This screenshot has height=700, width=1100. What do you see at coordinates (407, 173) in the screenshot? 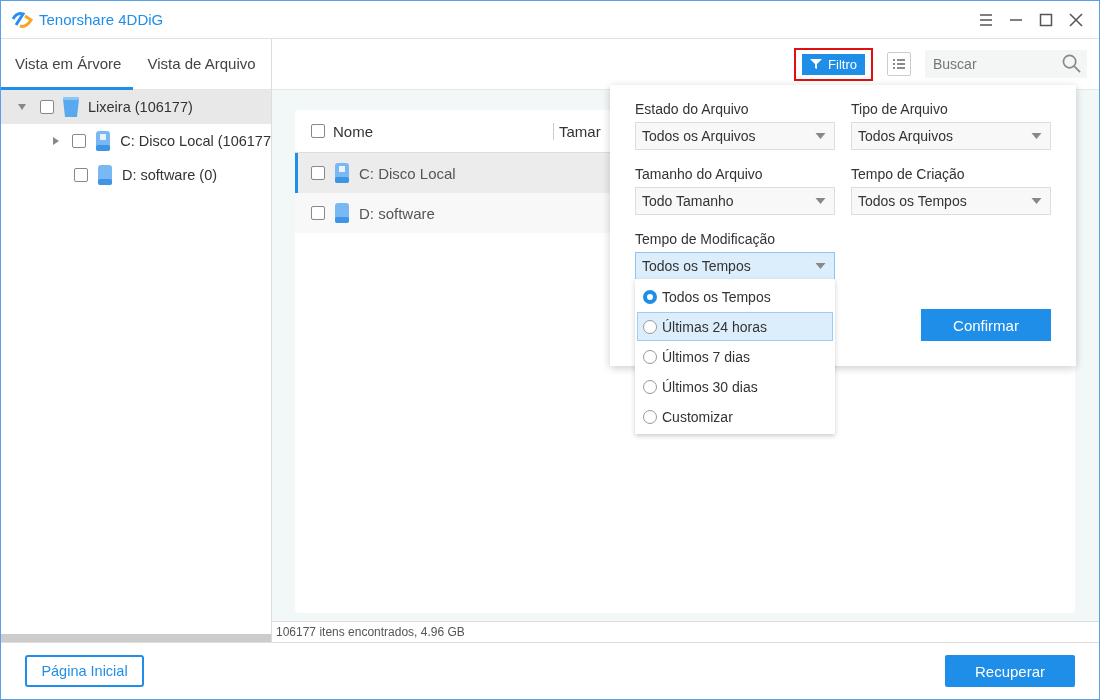
I see `table-cell: C: Disco Local` at bounding box center [407, 173].